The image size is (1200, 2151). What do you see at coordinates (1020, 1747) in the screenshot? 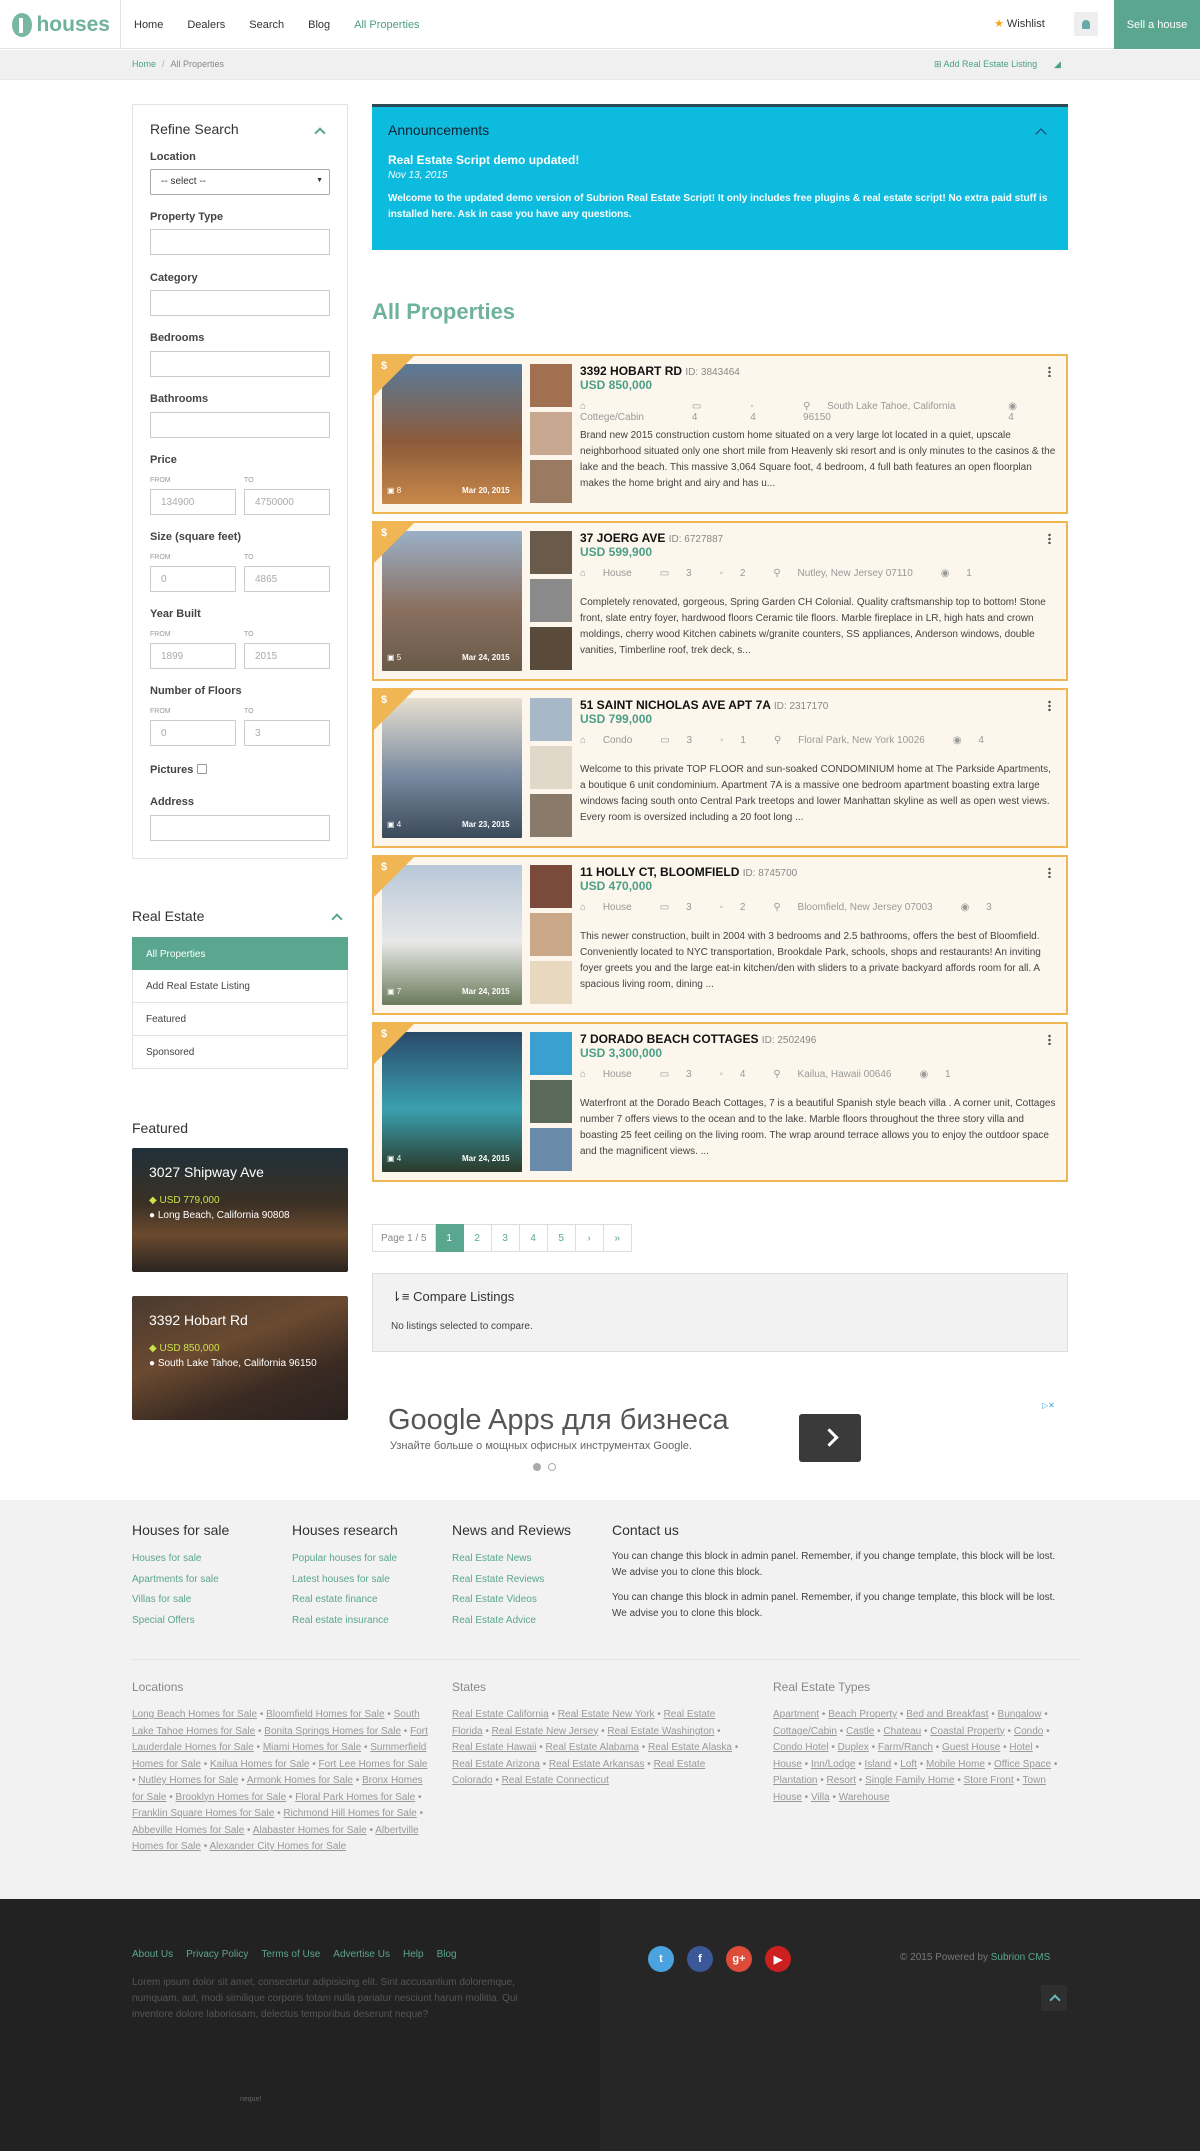
I see `footer-seo-link: Hotel` at bounding box center [1020, 1747].